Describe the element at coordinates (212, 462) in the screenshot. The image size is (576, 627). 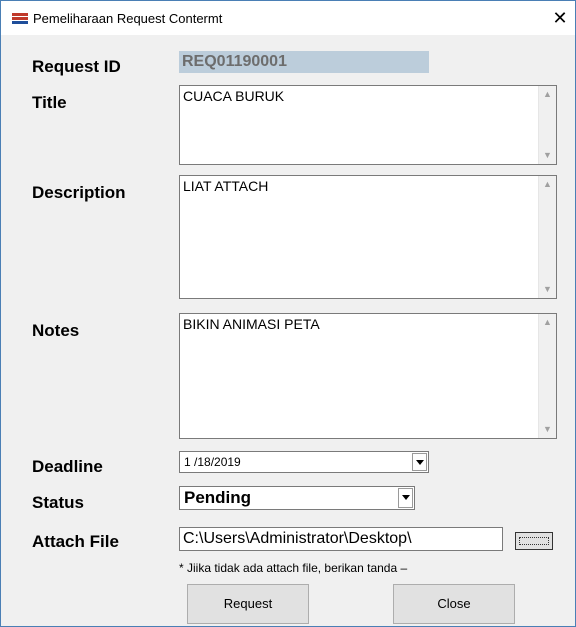
I see `deadline-value: 1 /18/2019` at that location.